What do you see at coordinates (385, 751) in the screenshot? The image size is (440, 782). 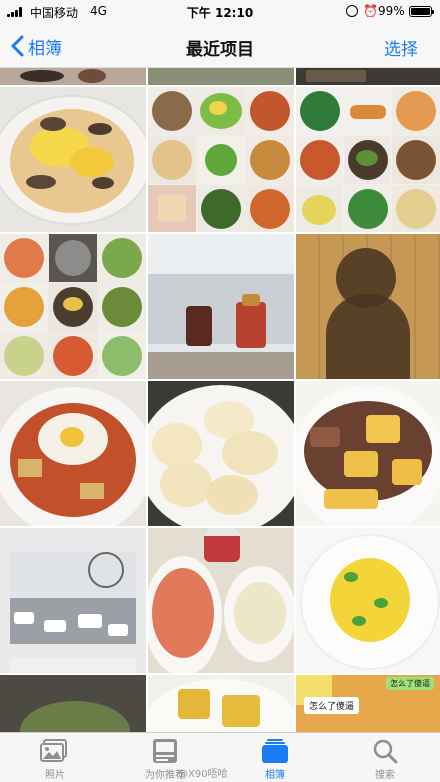 I see `search-icon` at bounding box center [385, 751].